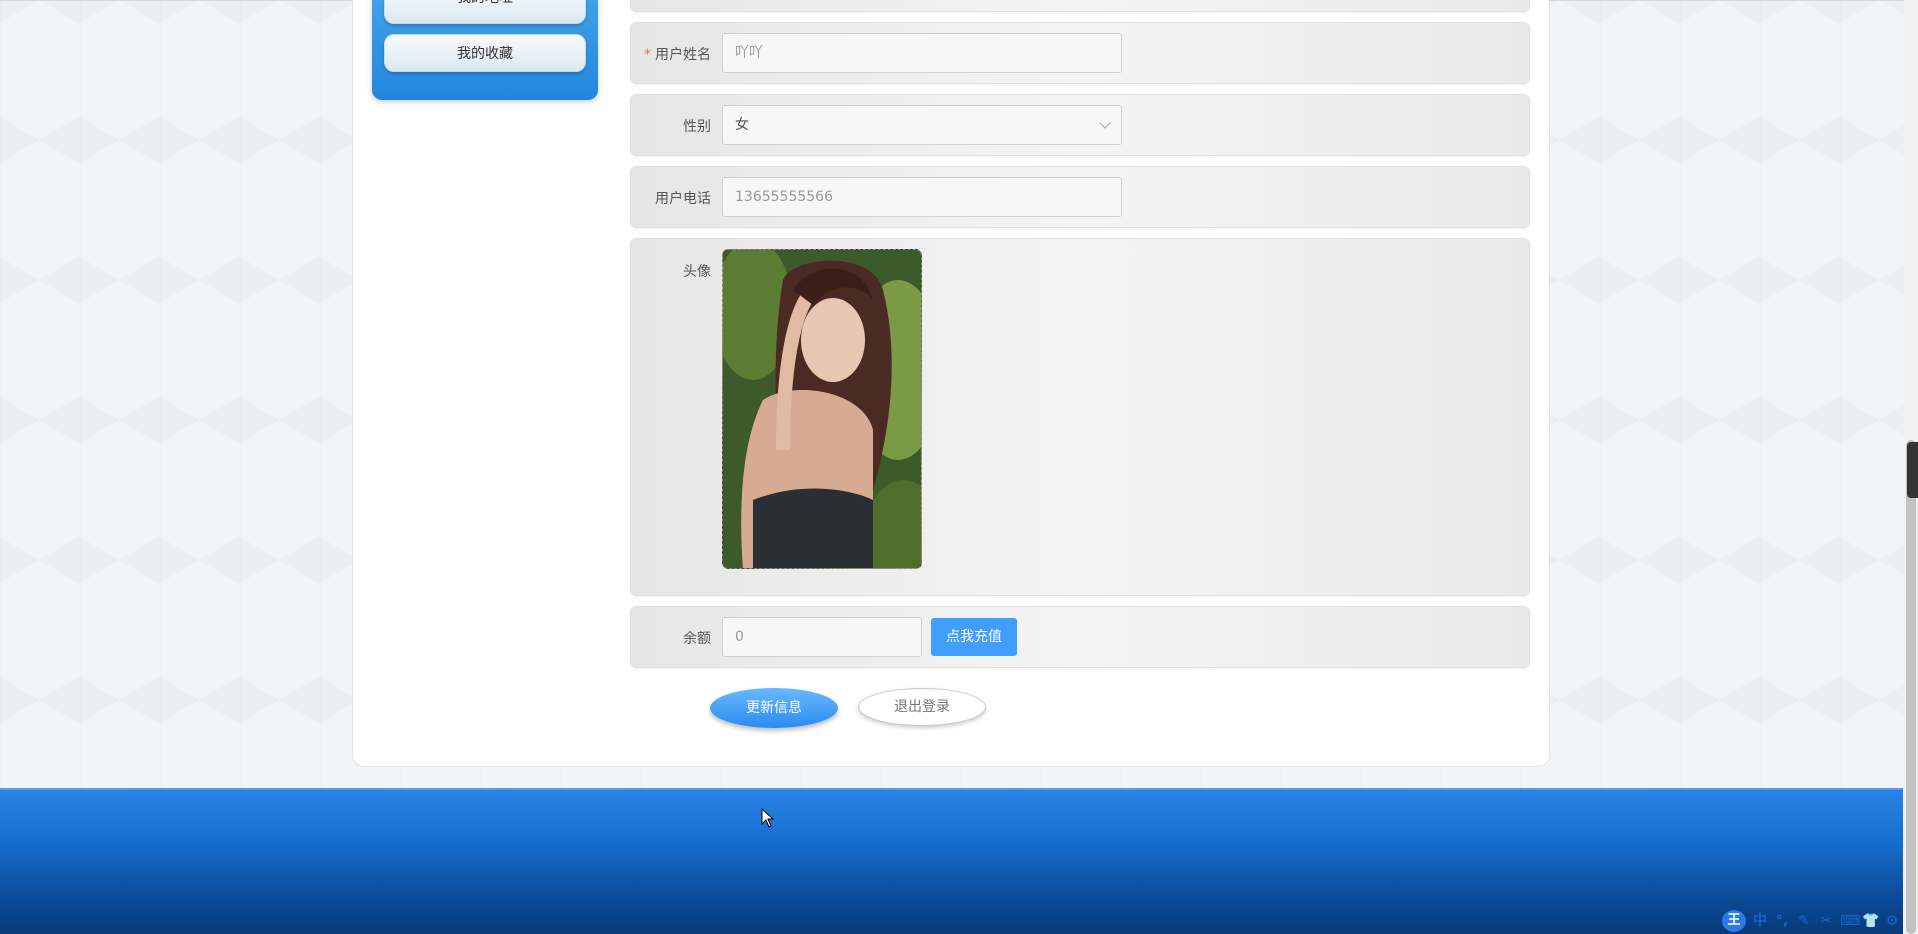 Image resolution: width=1918 pixels, height=934 pixels. I want to click on ime-keyboard-icon: ⌨, so click(1850, 921).